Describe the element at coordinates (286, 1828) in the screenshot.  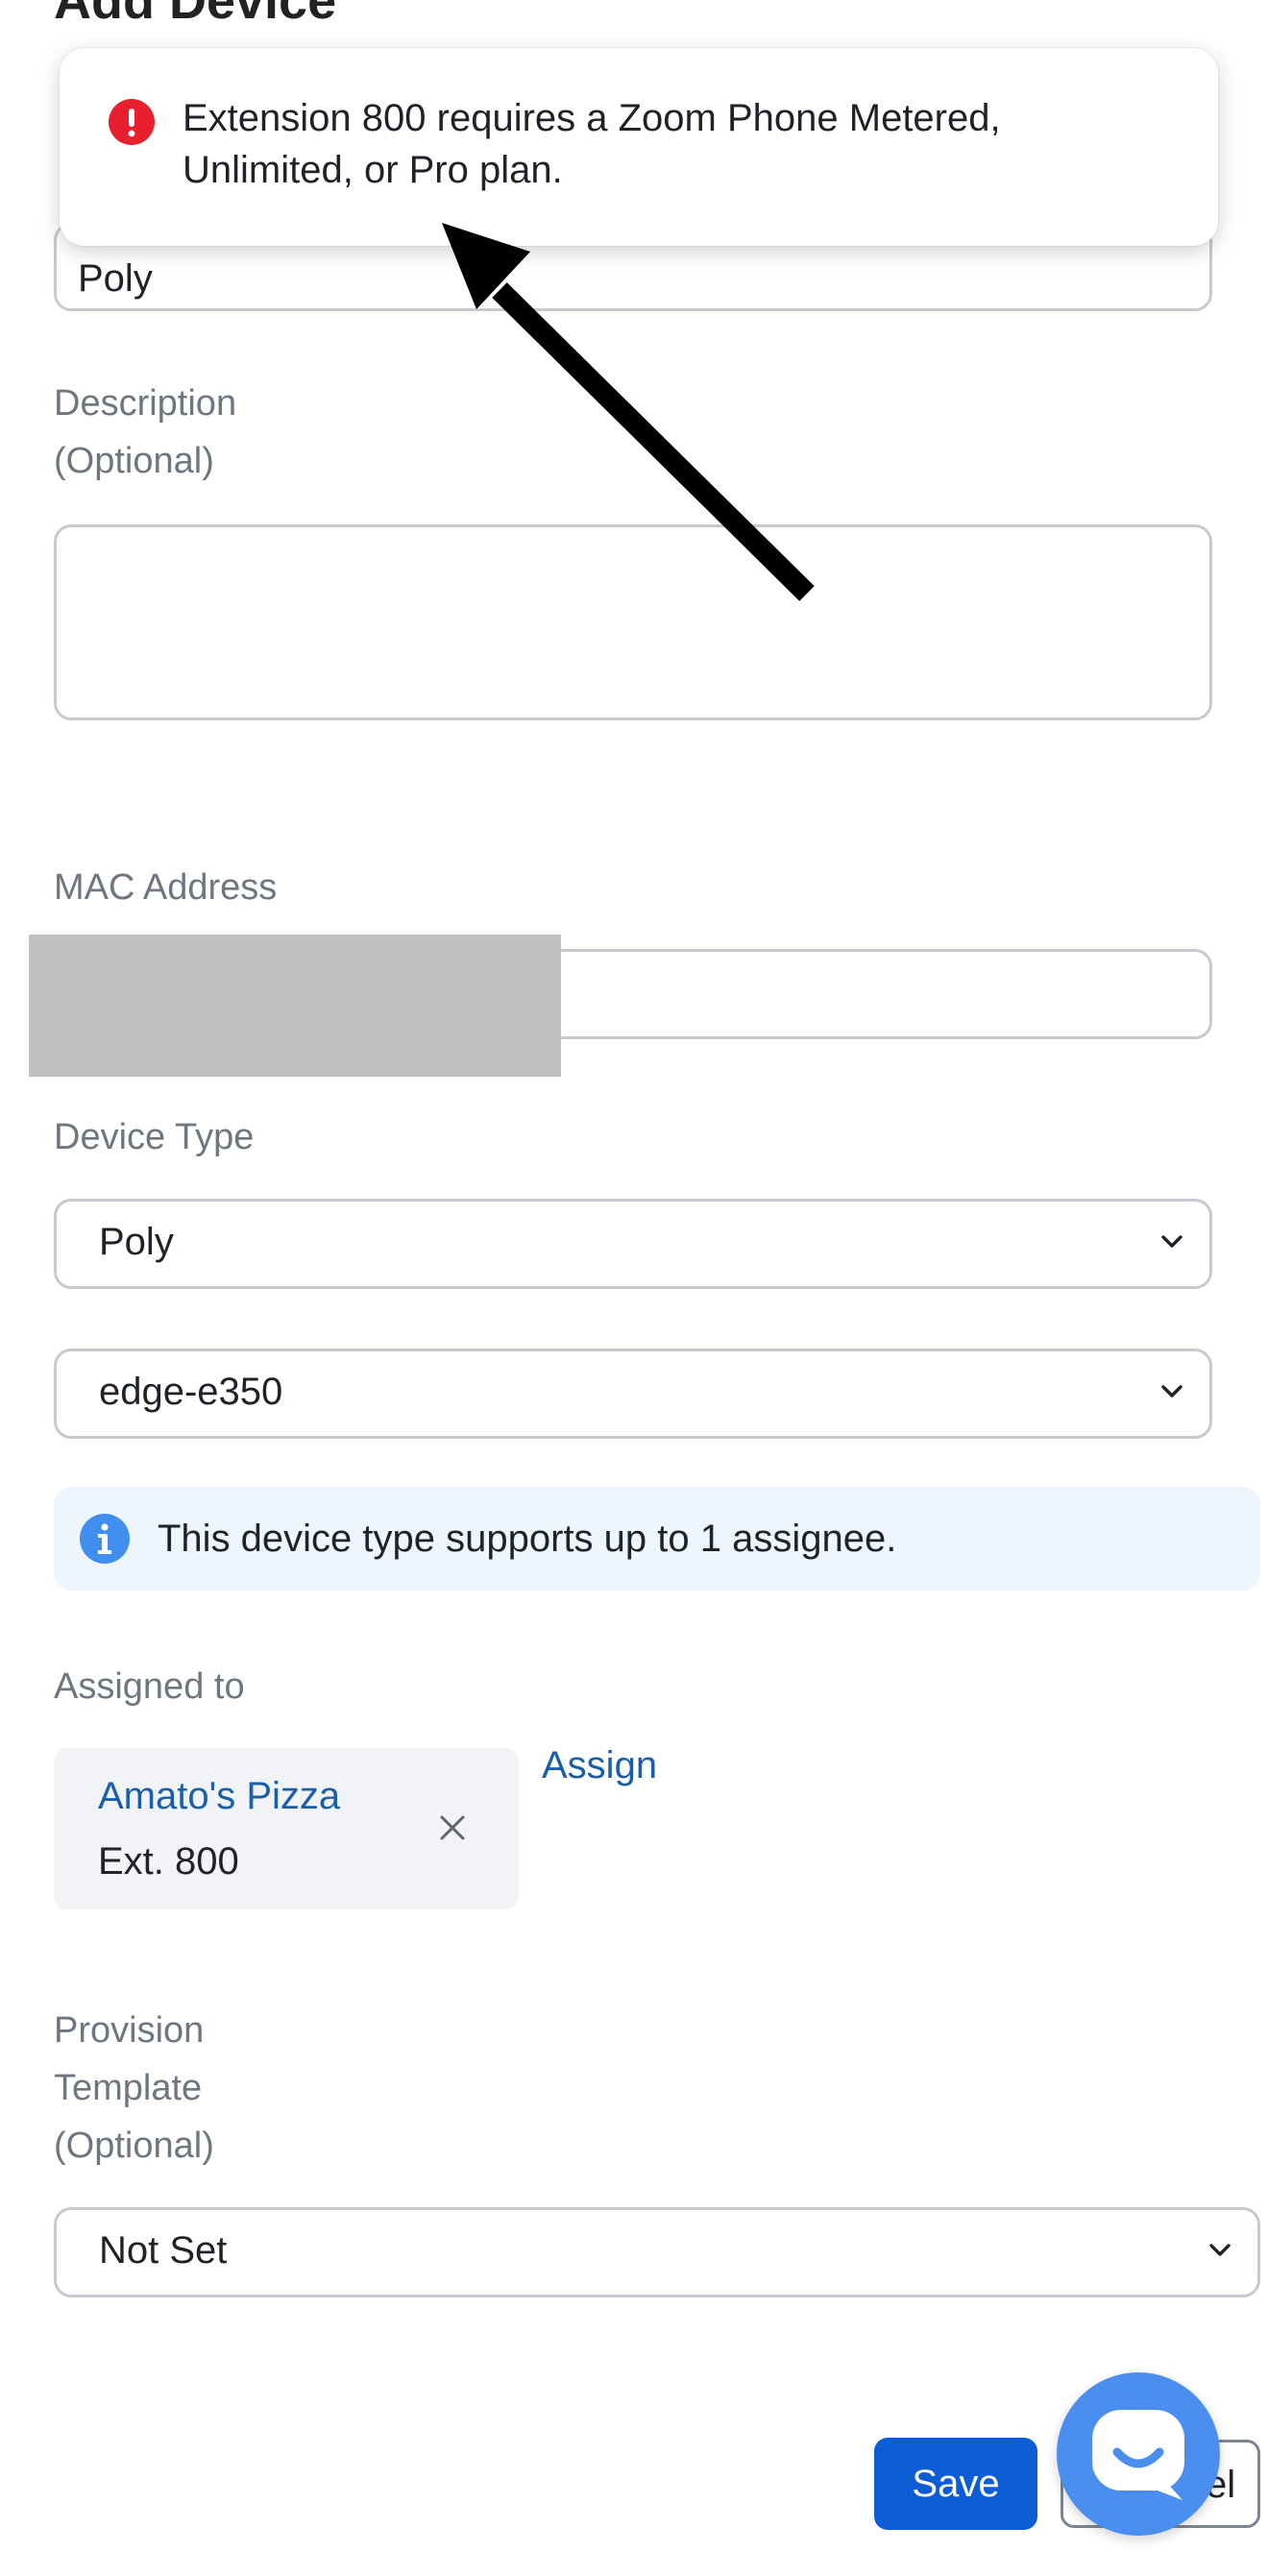
I see `assignee-chip: Amato's Pizza Ext. 800` at that location.